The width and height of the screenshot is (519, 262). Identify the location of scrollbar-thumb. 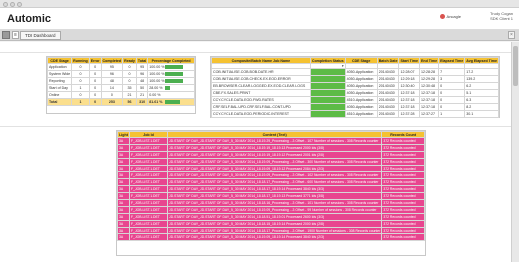
(515, 66).